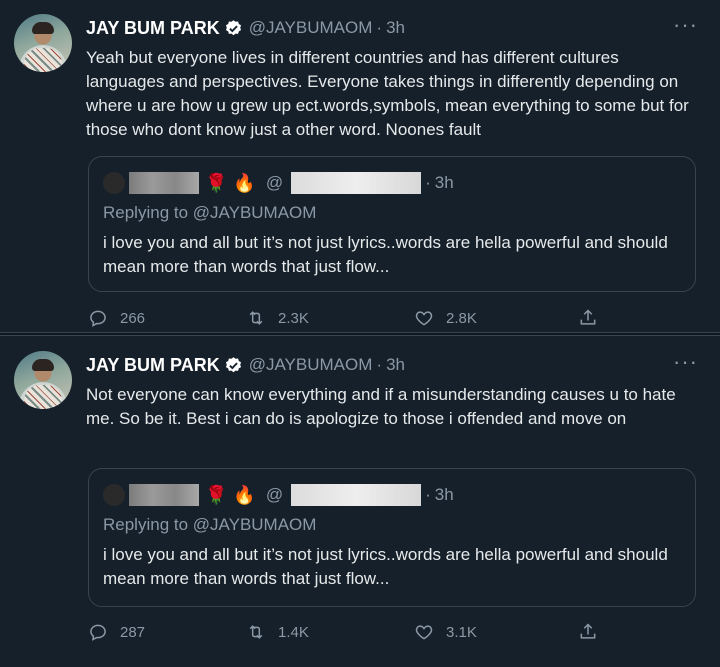 This screenshot has height=667, width=720. I want to click on reply-count: 266, so click(133, 318).